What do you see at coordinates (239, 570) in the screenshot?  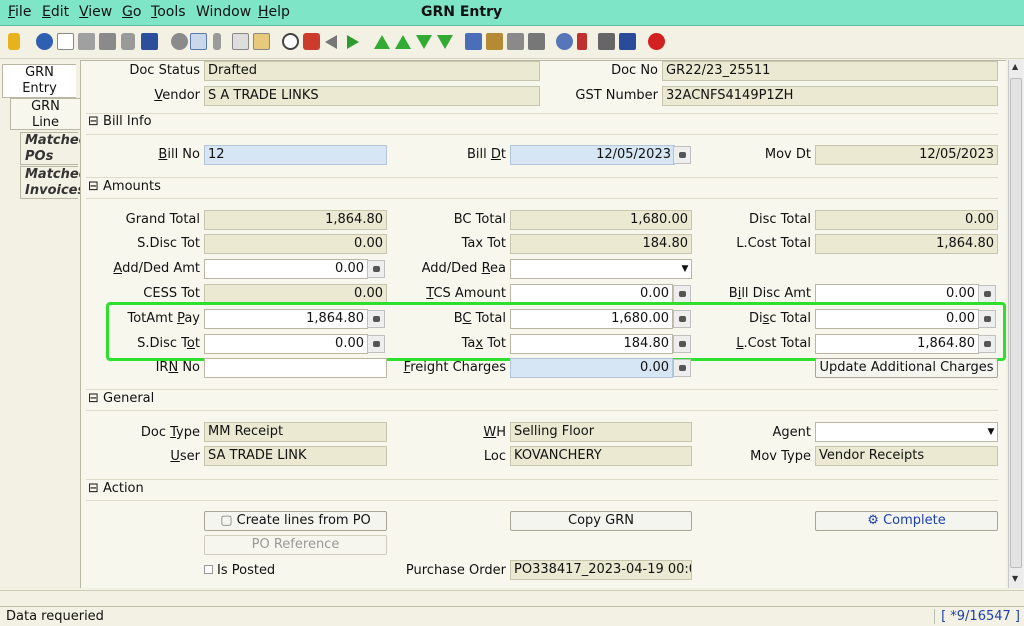 I see `is-posted-checkbox: Is Posted` at bounding box center [239, 570].